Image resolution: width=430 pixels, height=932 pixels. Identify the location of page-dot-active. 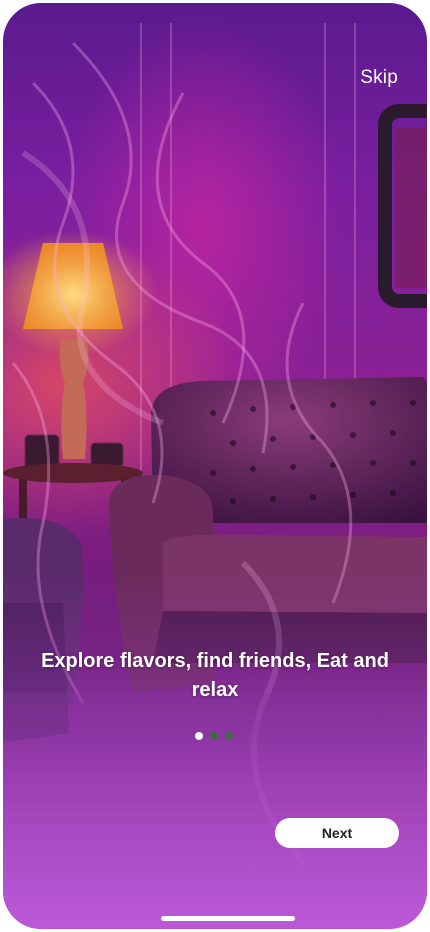
(199, 736).